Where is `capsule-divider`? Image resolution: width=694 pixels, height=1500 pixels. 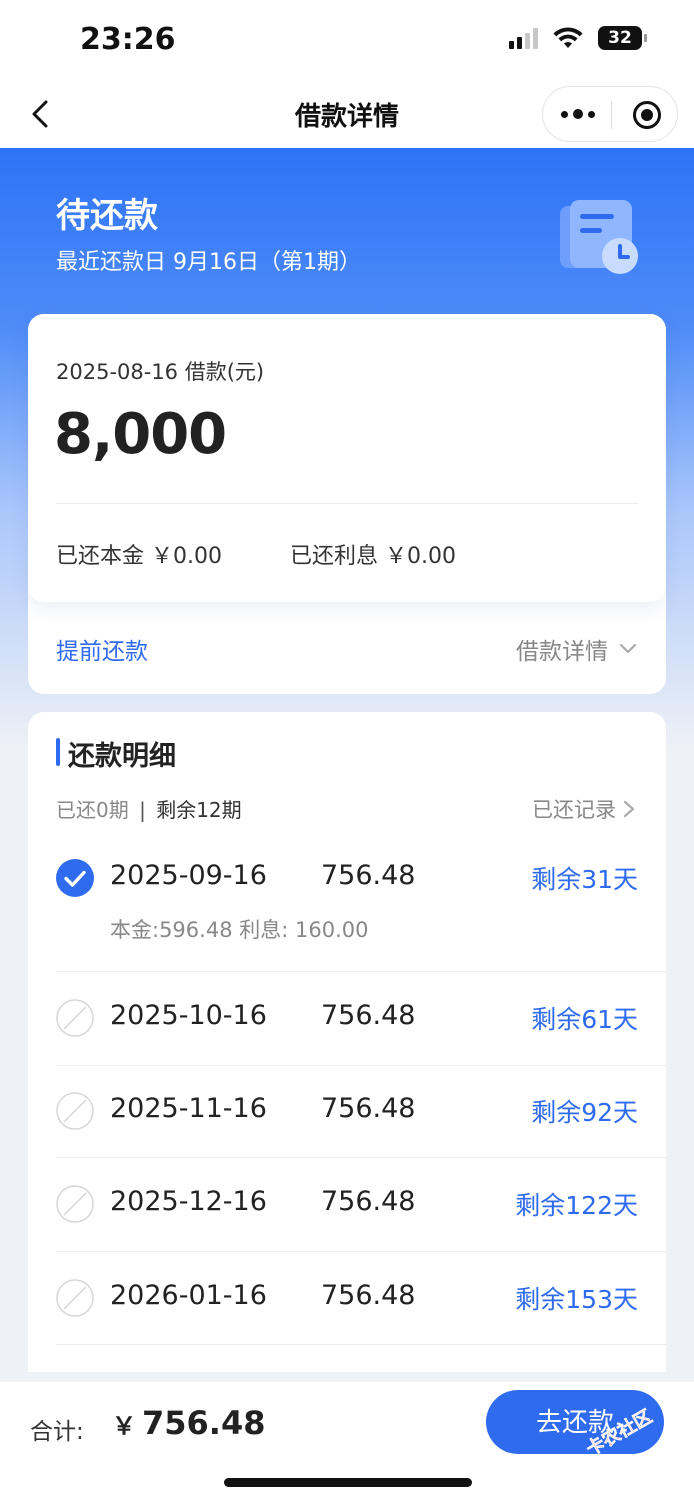 capsule-divider is located at coordinates (611, 115).